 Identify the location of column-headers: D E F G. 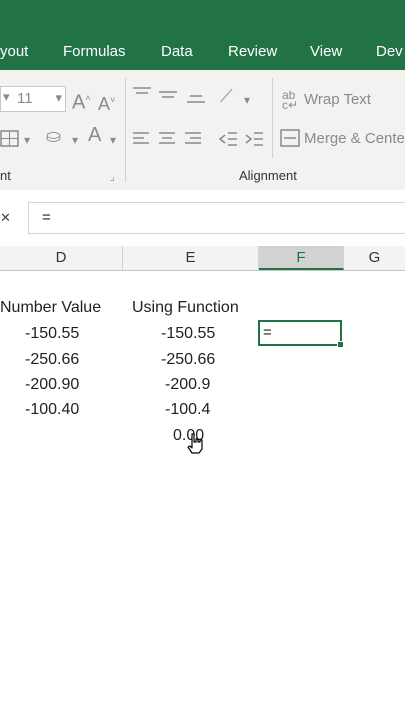
(202, 258).